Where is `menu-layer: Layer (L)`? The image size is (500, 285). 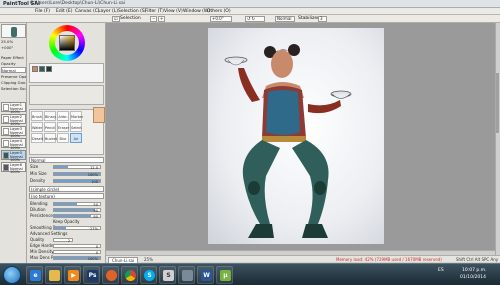 menu-layer: Layer (L) is located at coordinates (108, 11).